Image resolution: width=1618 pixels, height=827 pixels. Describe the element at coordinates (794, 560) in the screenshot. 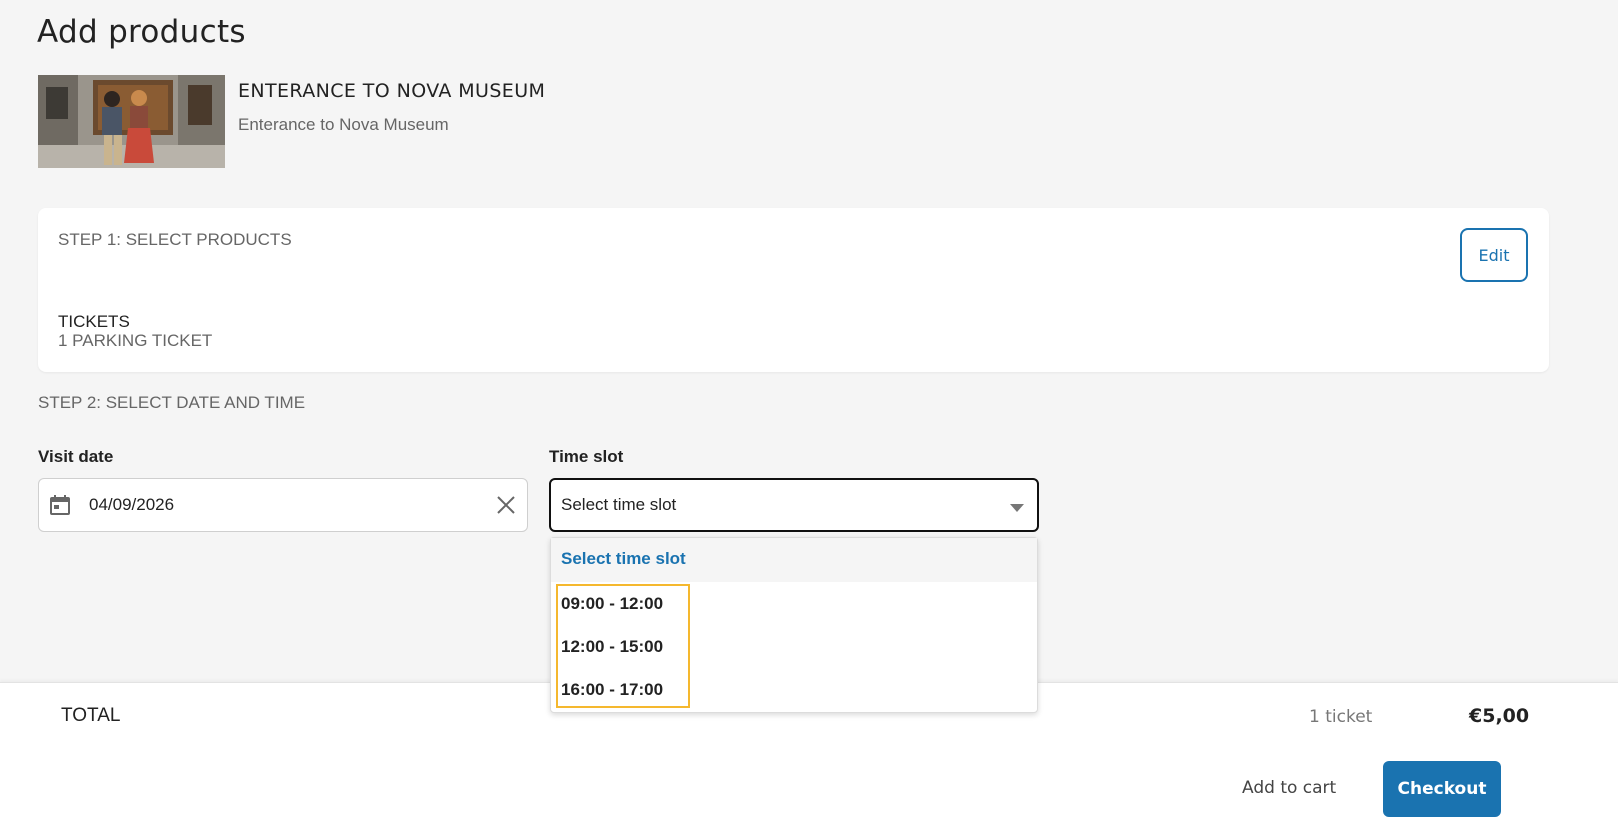

I see `dropdown-option-placeholder: Select time slot` at that location.